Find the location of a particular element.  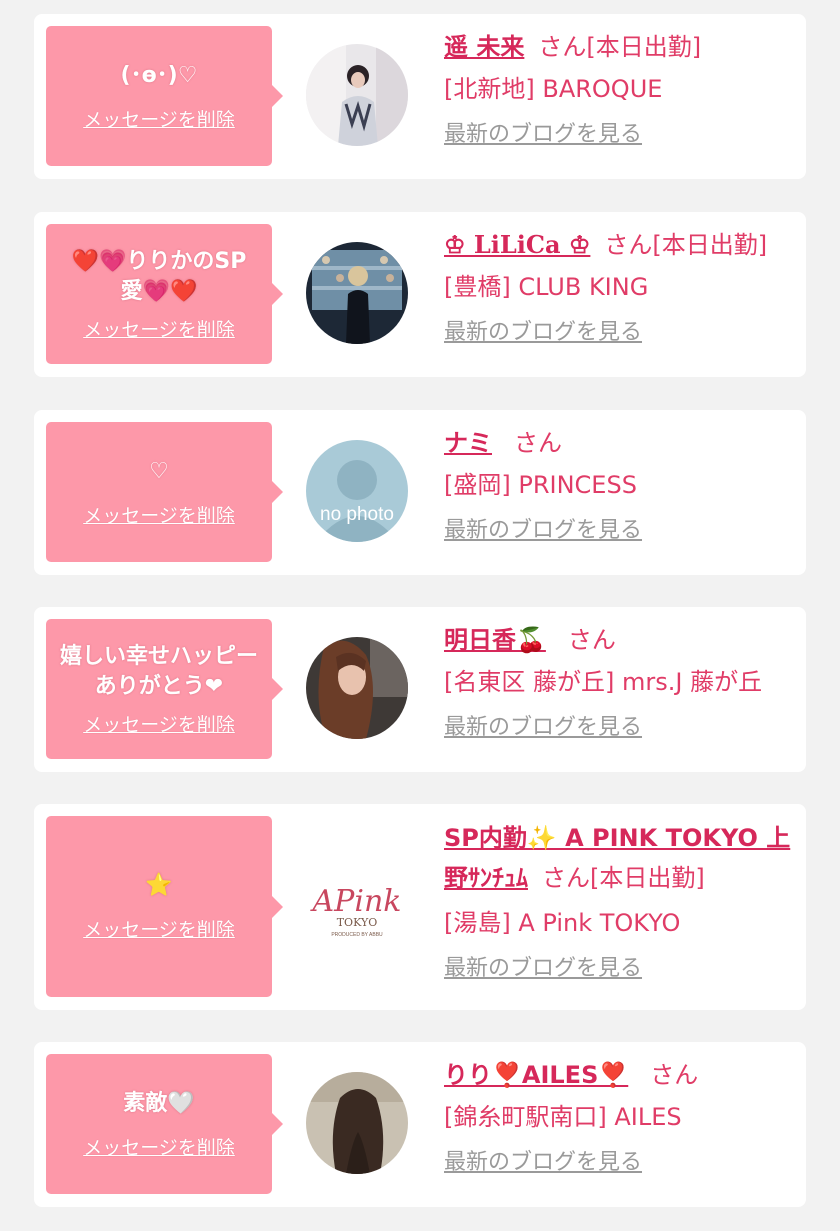

shop-label: [名東区 藤が丘] mrs.J 藤が丘 is located at coordinates (603, 682).